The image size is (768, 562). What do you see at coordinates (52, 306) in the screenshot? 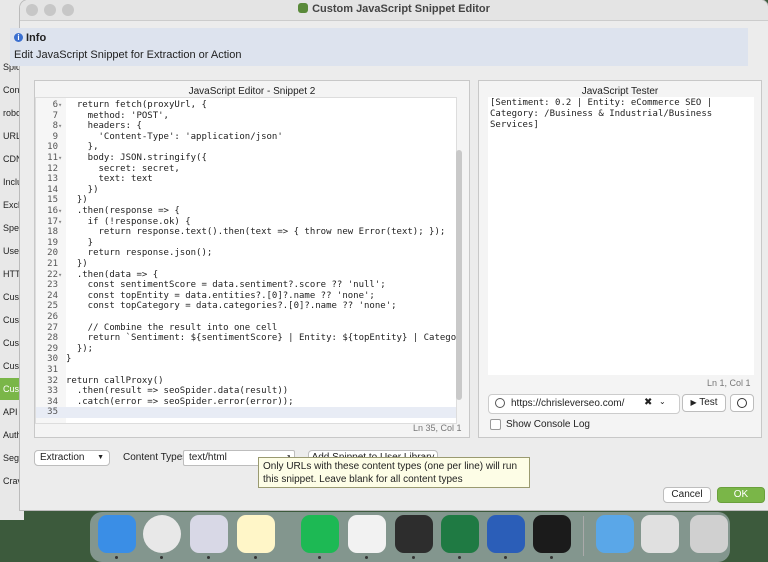
I see `line-number: 25` at bounding box center [52, 306].